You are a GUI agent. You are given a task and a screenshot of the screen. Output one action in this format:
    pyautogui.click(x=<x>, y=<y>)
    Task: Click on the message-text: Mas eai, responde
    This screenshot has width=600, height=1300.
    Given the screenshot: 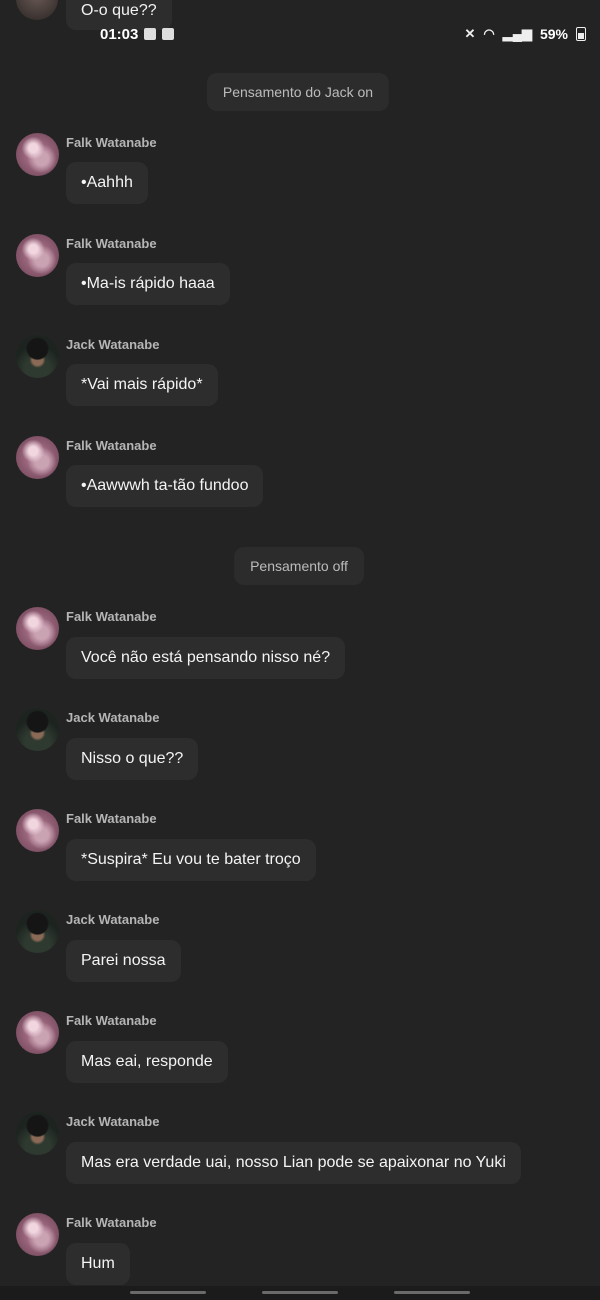 What is the action you would take?
    pyautogui.click(x=147, y=1061)
    